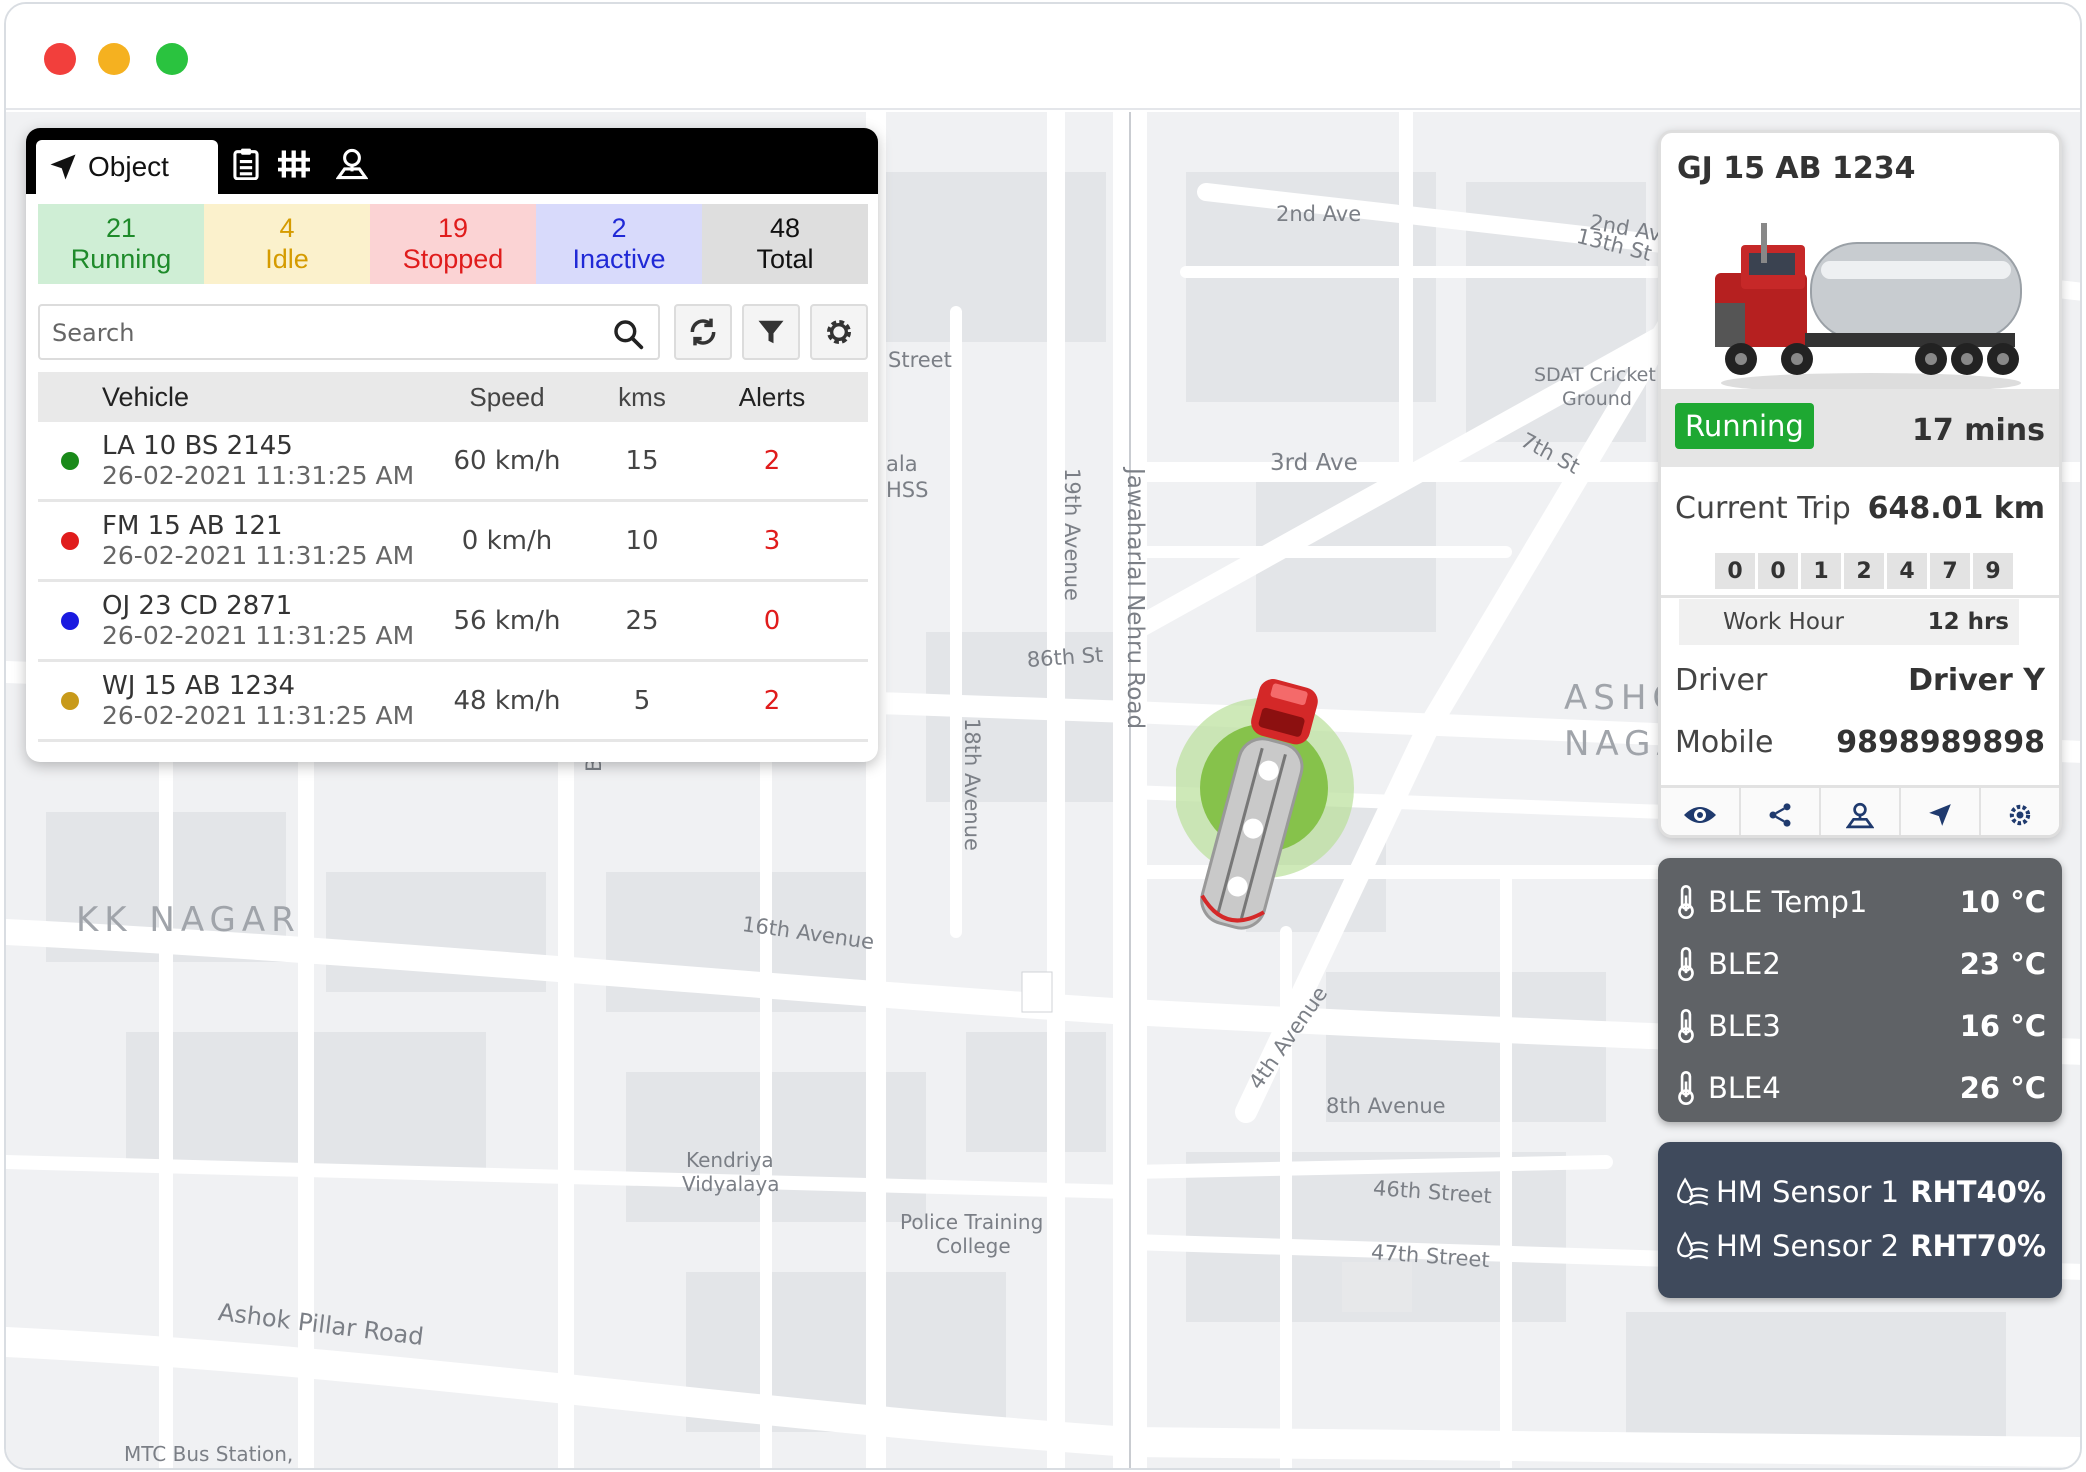  Describe the element at coordinates (507, 620) in the screenshot. I see `vehicle-speed: 56 km/h` at that location.